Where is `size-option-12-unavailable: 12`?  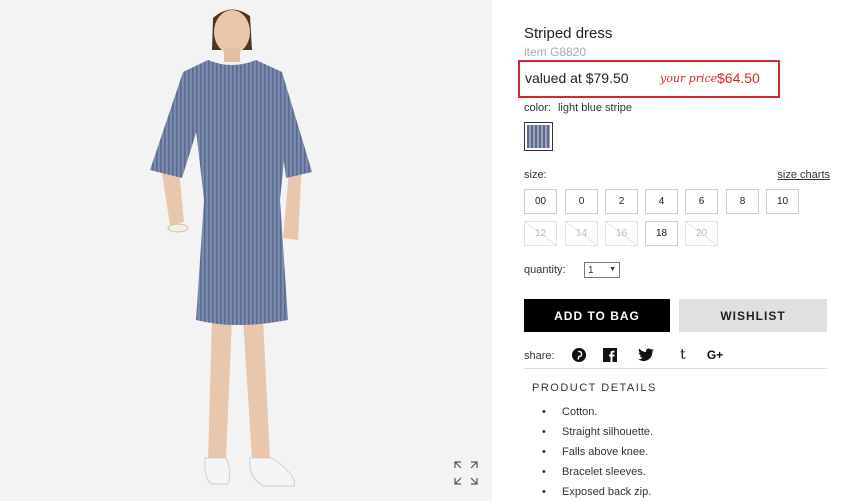 size-option-12-unavailable: 12 is located at coordinates (540, 233).